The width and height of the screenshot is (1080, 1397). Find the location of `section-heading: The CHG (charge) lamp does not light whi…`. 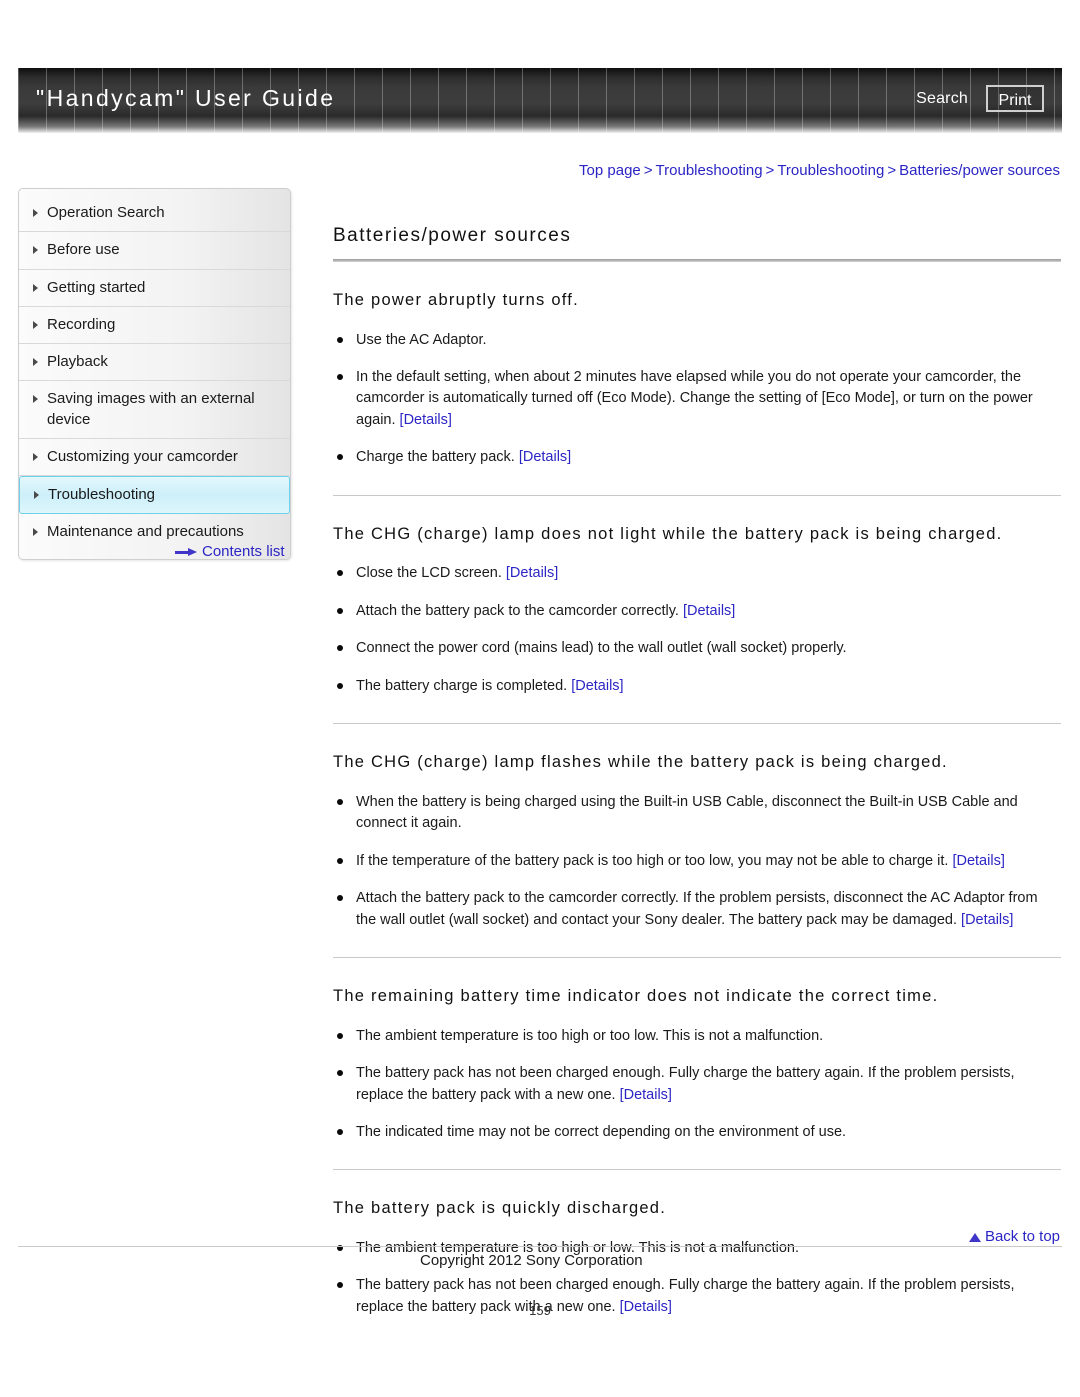

section-heading: The CHG (charge) lamp does not light whi… is located at coordinates (668, 533).